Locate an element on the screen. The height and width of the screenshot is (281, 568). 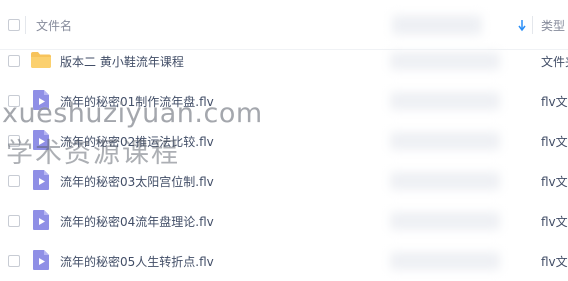
file-row: 版本二 黄小鞋流年课程 文件夹 is located at coordinates (284, 61).